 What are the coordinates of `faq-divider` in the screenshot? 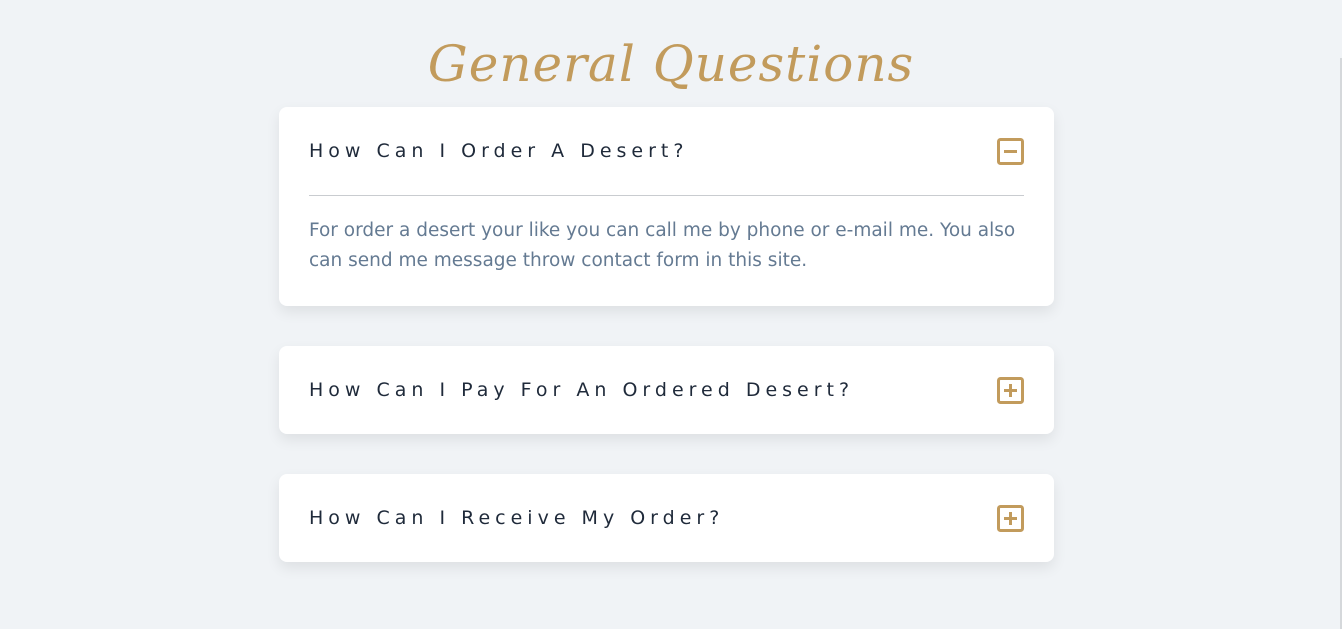 It's located at (666, 195).